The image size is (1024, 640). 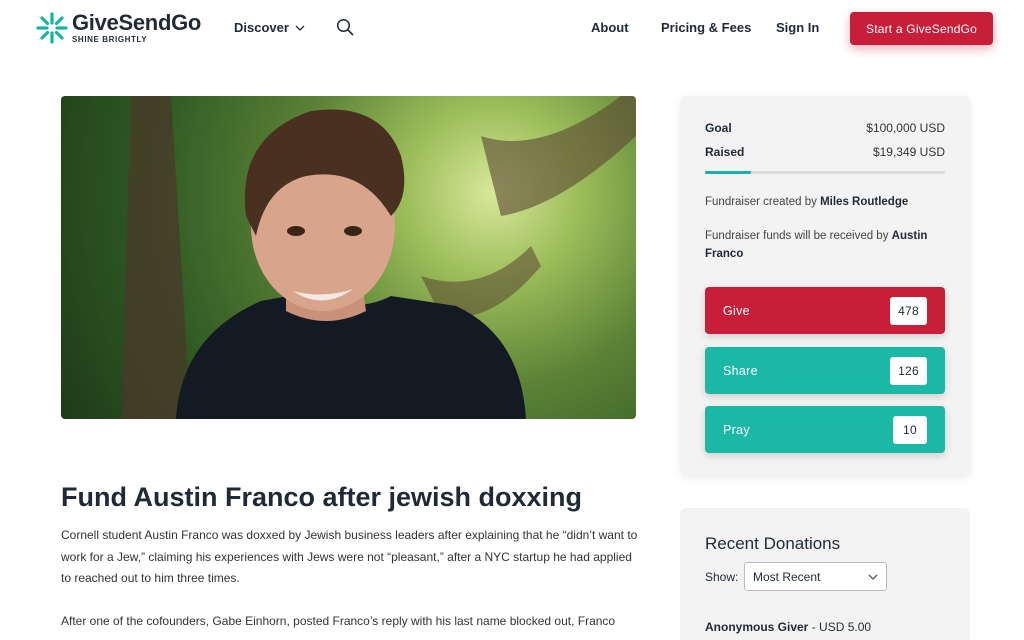 I want to click on funding-progress-fill, so click(x=728, y=172).